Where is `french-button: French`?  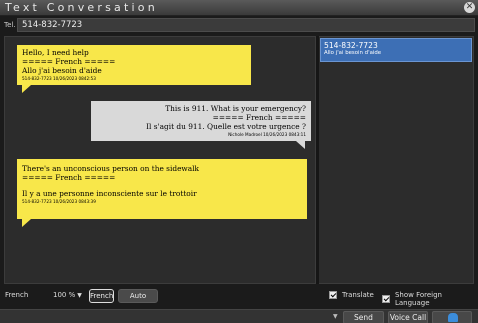 french-button: French is located at coordinates (101, 296).